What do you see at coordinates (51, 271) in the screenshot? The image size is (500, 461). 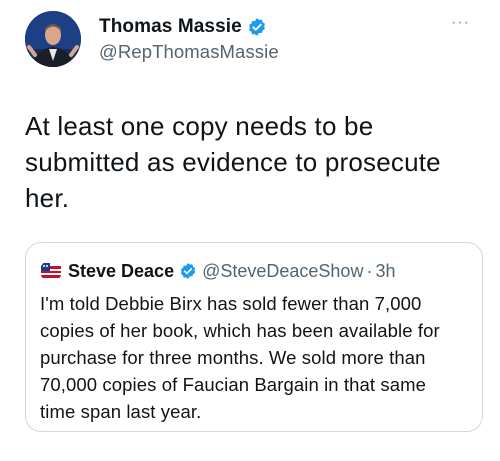 I see `quoted-author-avatar` at bounding box center [51, 271].